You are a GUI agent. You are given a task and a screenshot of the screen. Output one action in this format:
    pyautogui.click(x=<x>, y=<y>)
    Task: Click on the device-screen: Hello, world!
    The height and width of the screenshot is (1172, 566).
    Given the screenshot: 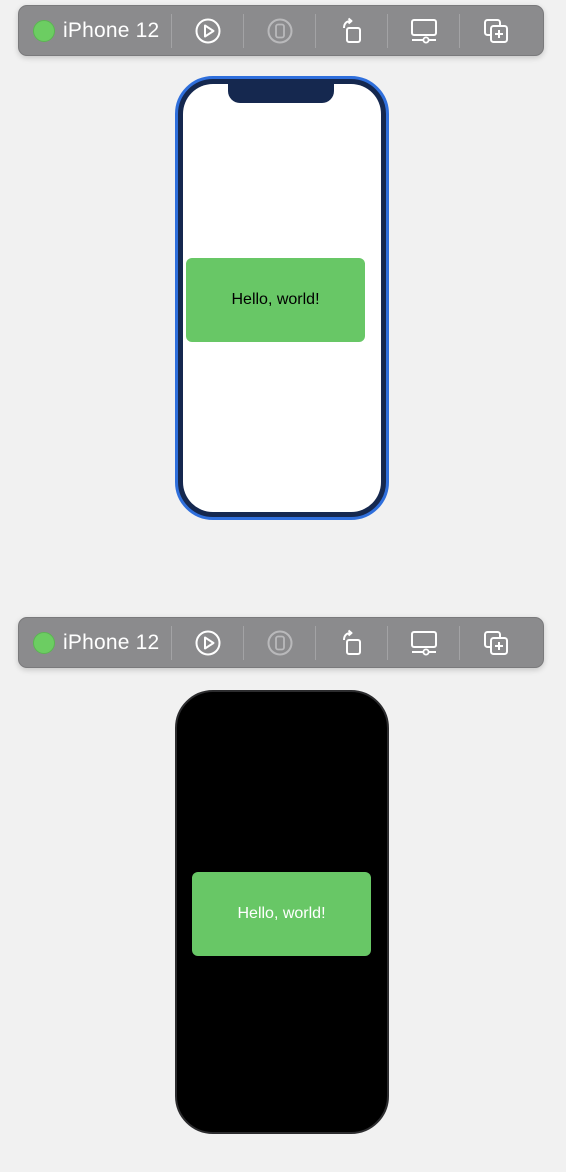 What is the action you would take?
    pyautogui.click(x=282, y=298)
    